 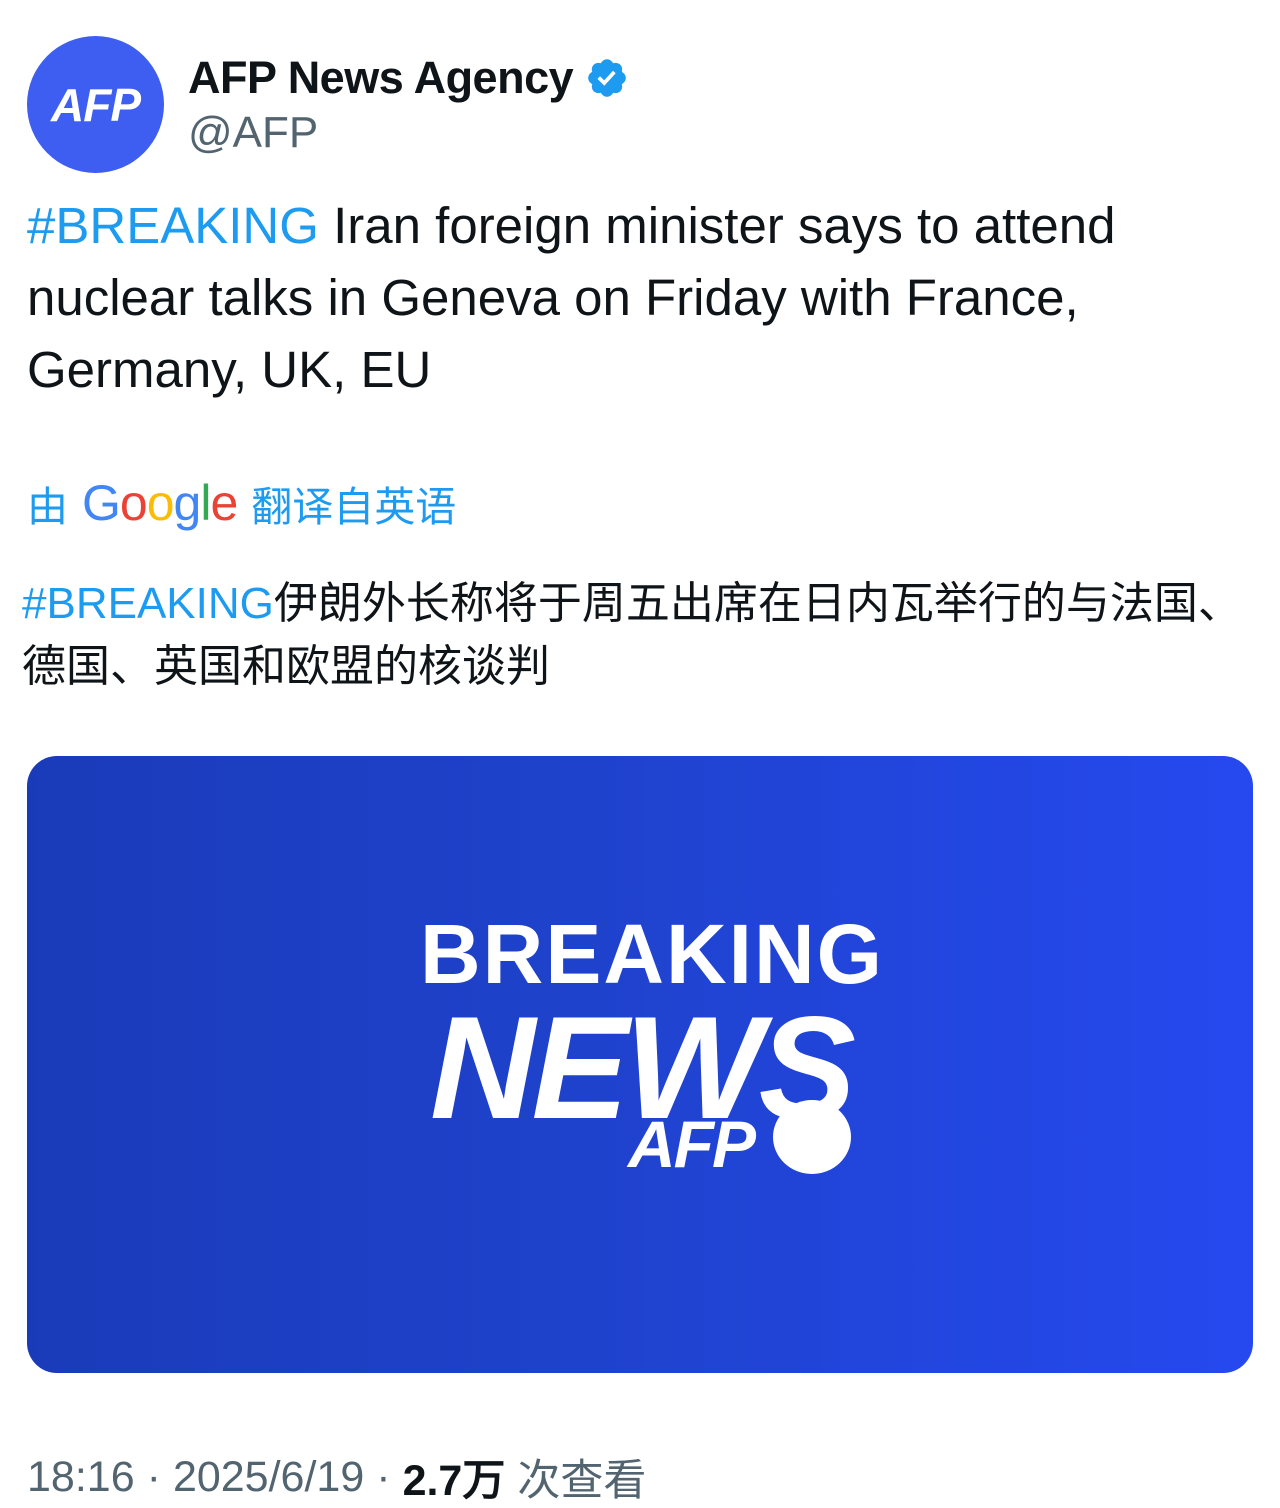 I want to click on author-name-row: AFP News Agency, so click(x=408, y=78).